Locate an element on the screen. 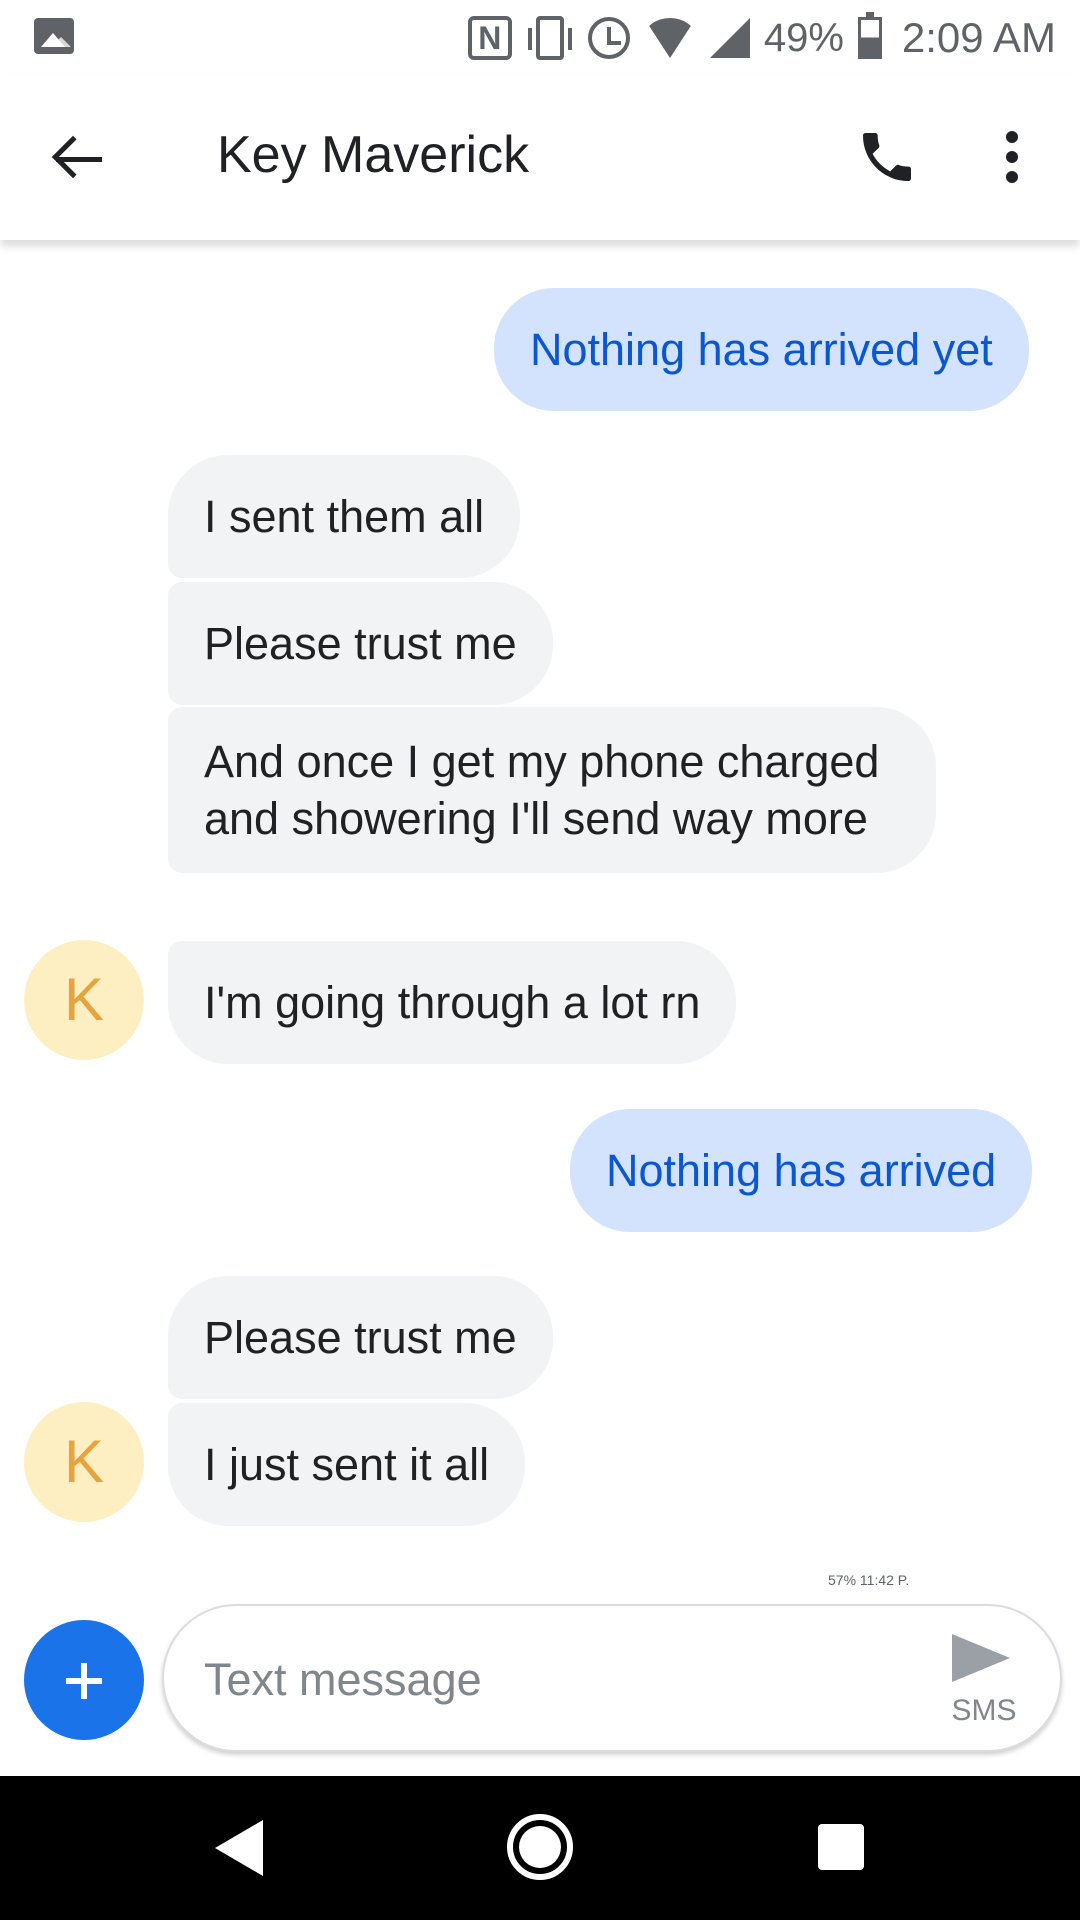 The height and width of the screenshot is (1920, 1080). status-bar: N 49% 2:09 AM is located at coordinates (540, 37).